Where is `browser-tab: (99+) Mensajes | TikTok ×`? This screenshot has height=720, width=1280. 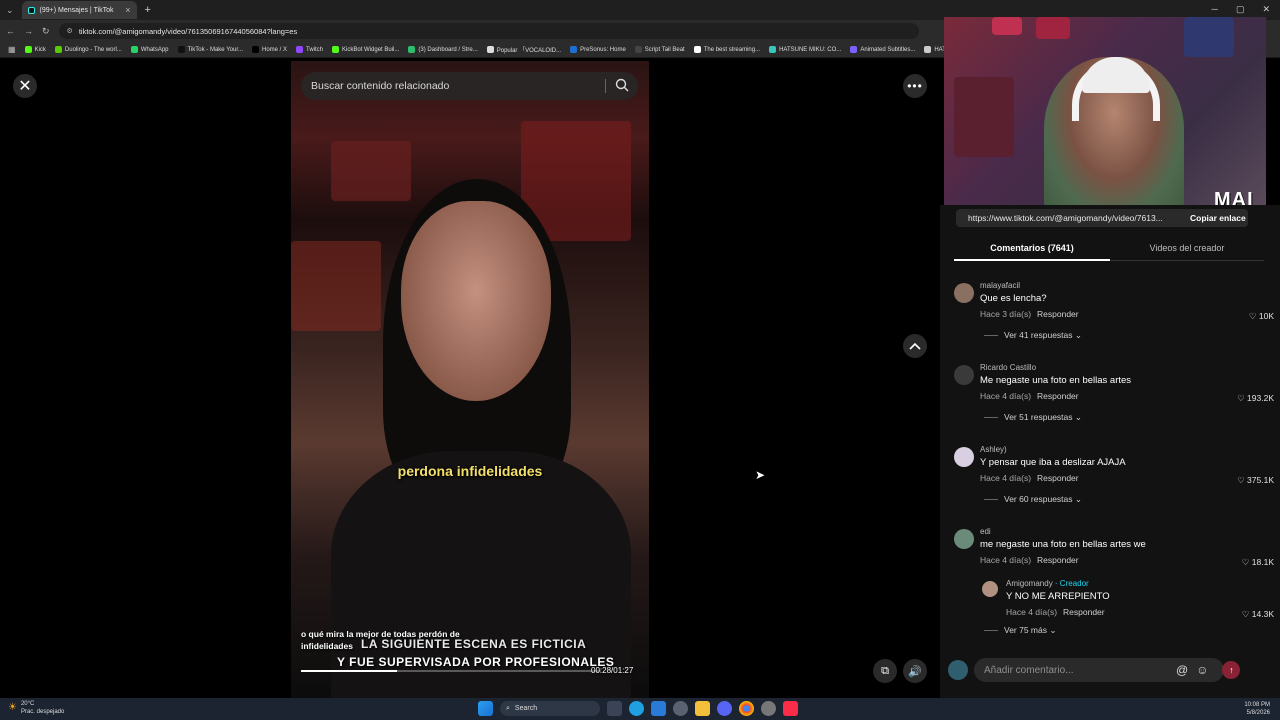
browser-tab: (99+) Mensajes | TikTok × is located at coordinates (79, 10).